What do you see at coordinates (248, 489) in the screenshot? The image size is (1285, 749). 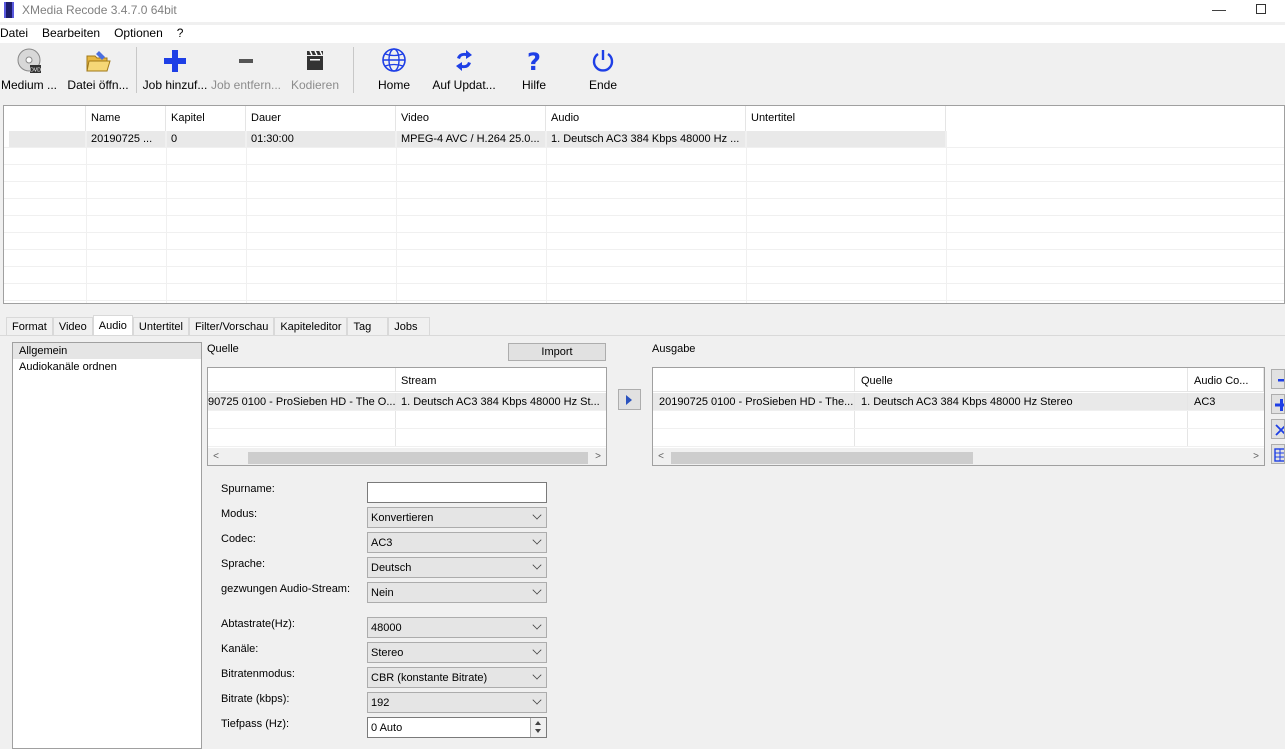 I see `track-name-label: Spurname:` at bounding box center [248, 489].